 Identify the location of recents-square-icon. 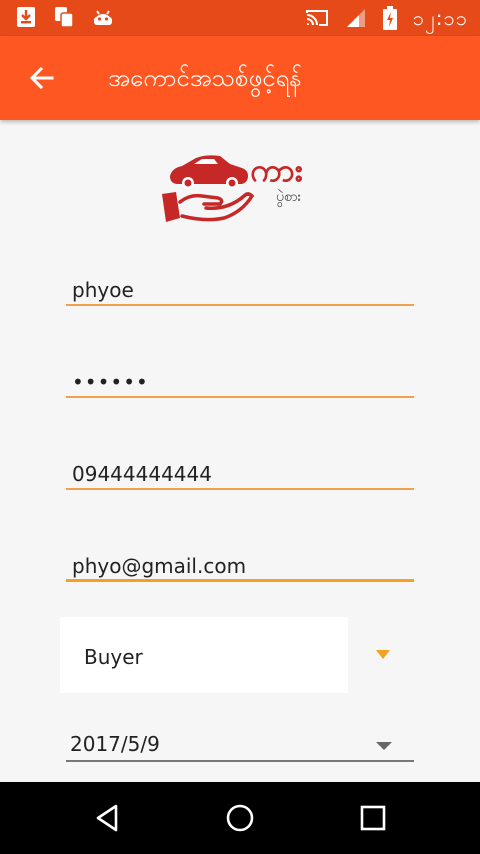
(373, 818).